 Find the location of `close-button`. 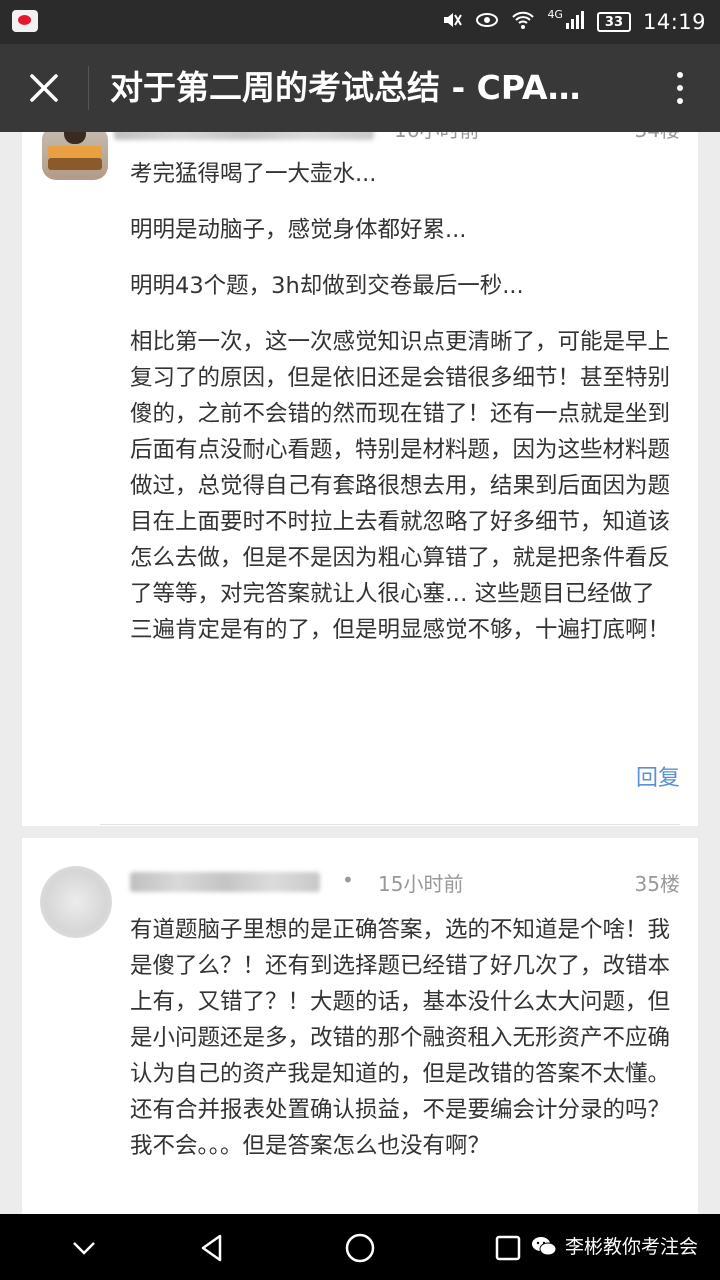

close-button is located at coordinates (44, 88).